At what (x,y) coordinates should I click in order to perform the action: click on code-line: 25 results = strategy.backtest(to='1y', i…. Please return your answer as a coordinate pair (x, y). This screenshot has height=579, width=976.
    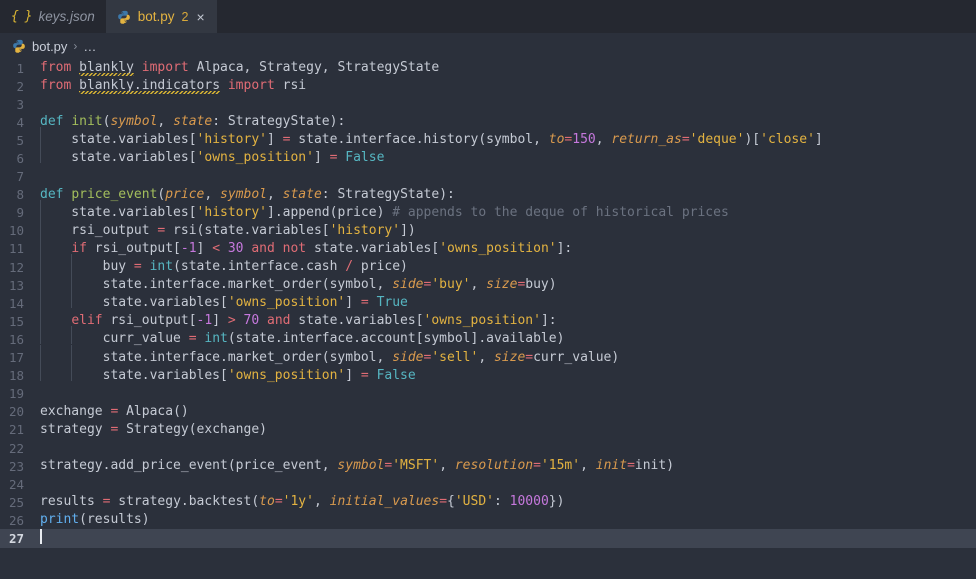
    Looking at the image, I should click on (488, 502).